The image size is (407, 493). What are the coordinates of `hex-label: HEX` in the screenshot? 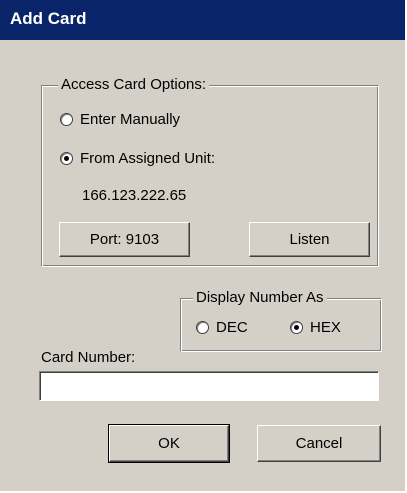 It's located at (325, 327).